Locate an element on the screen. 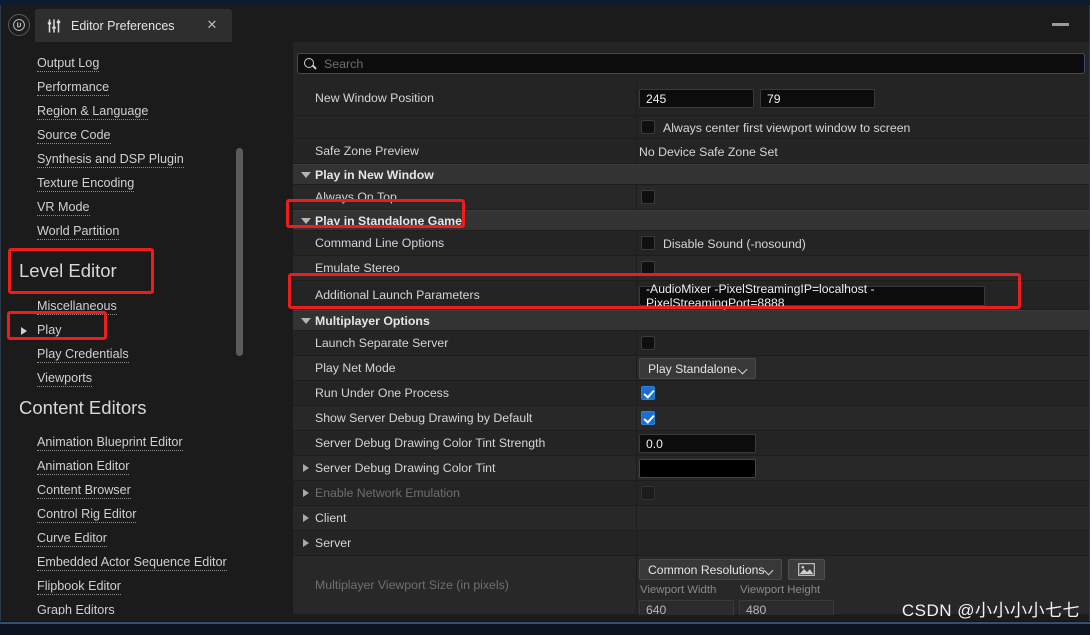 Image resolution: width=1090 pixels, height=635 pixels. run-under-one-process-checkbox is located at coordinates (648, 393).